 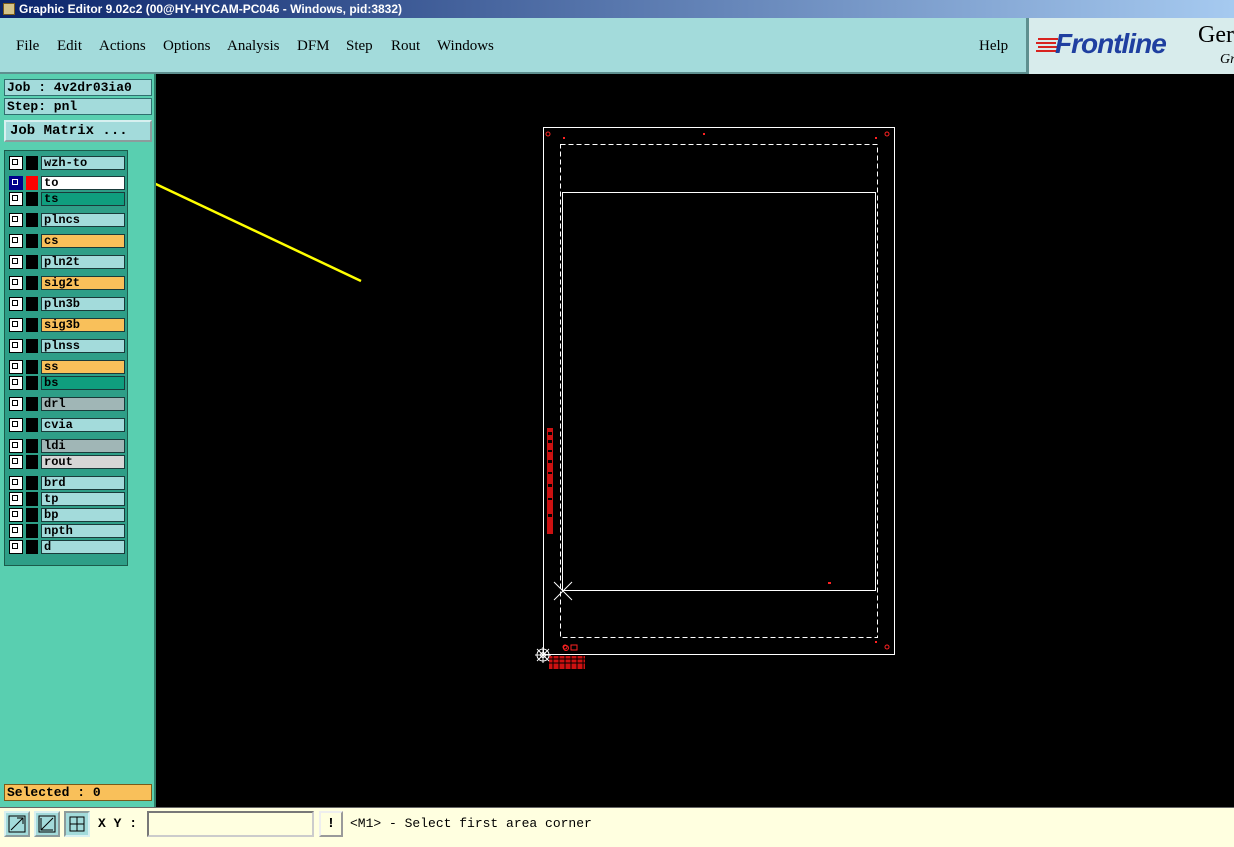 I want to click on layer-name: drl, so click(x=83, y=404).